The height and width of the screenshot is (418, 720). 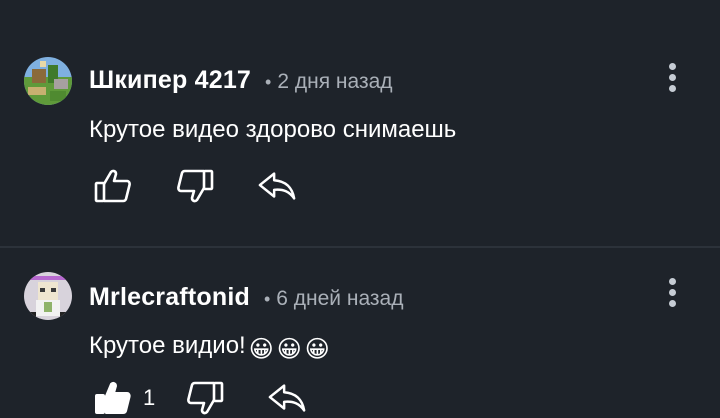 What do you see at coordinates (335, 81) in the screenshot?
I see `comment-timestamp: 2 дня назад` at bounding box center [335, 81].